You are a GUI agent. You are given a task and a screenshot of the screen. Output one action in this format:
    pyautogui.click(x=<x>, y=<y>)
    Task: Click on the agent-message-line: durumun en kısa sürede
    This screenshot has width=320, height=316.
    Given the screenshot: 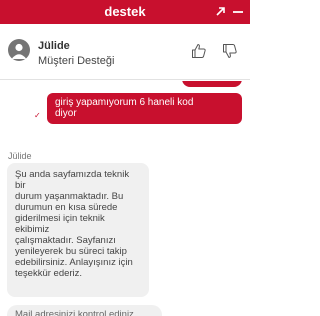 What is the action you would take?
    pyautogui.click(x=66, y=207)
    